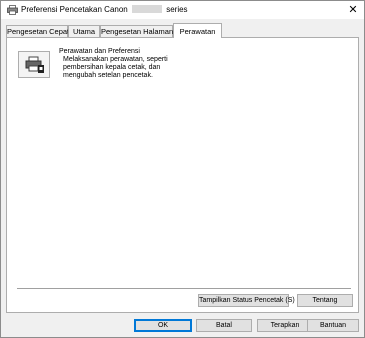  What do you see at coordinates (84, 31) in the screenshot?
I see `tab-main: Utama` at bounding box center [84, 31].